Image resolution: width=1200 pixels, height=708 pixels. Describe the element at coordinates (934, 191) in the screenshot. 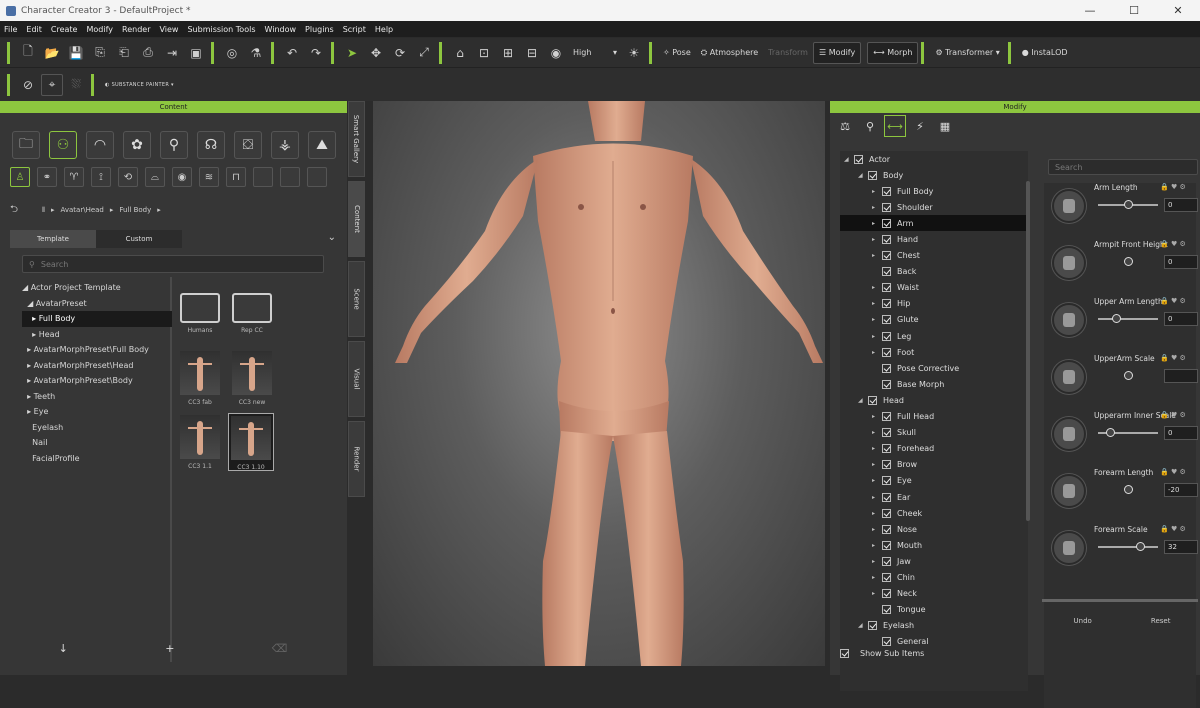

I see `modify-tree-item: ▸ Full Body` at that location.